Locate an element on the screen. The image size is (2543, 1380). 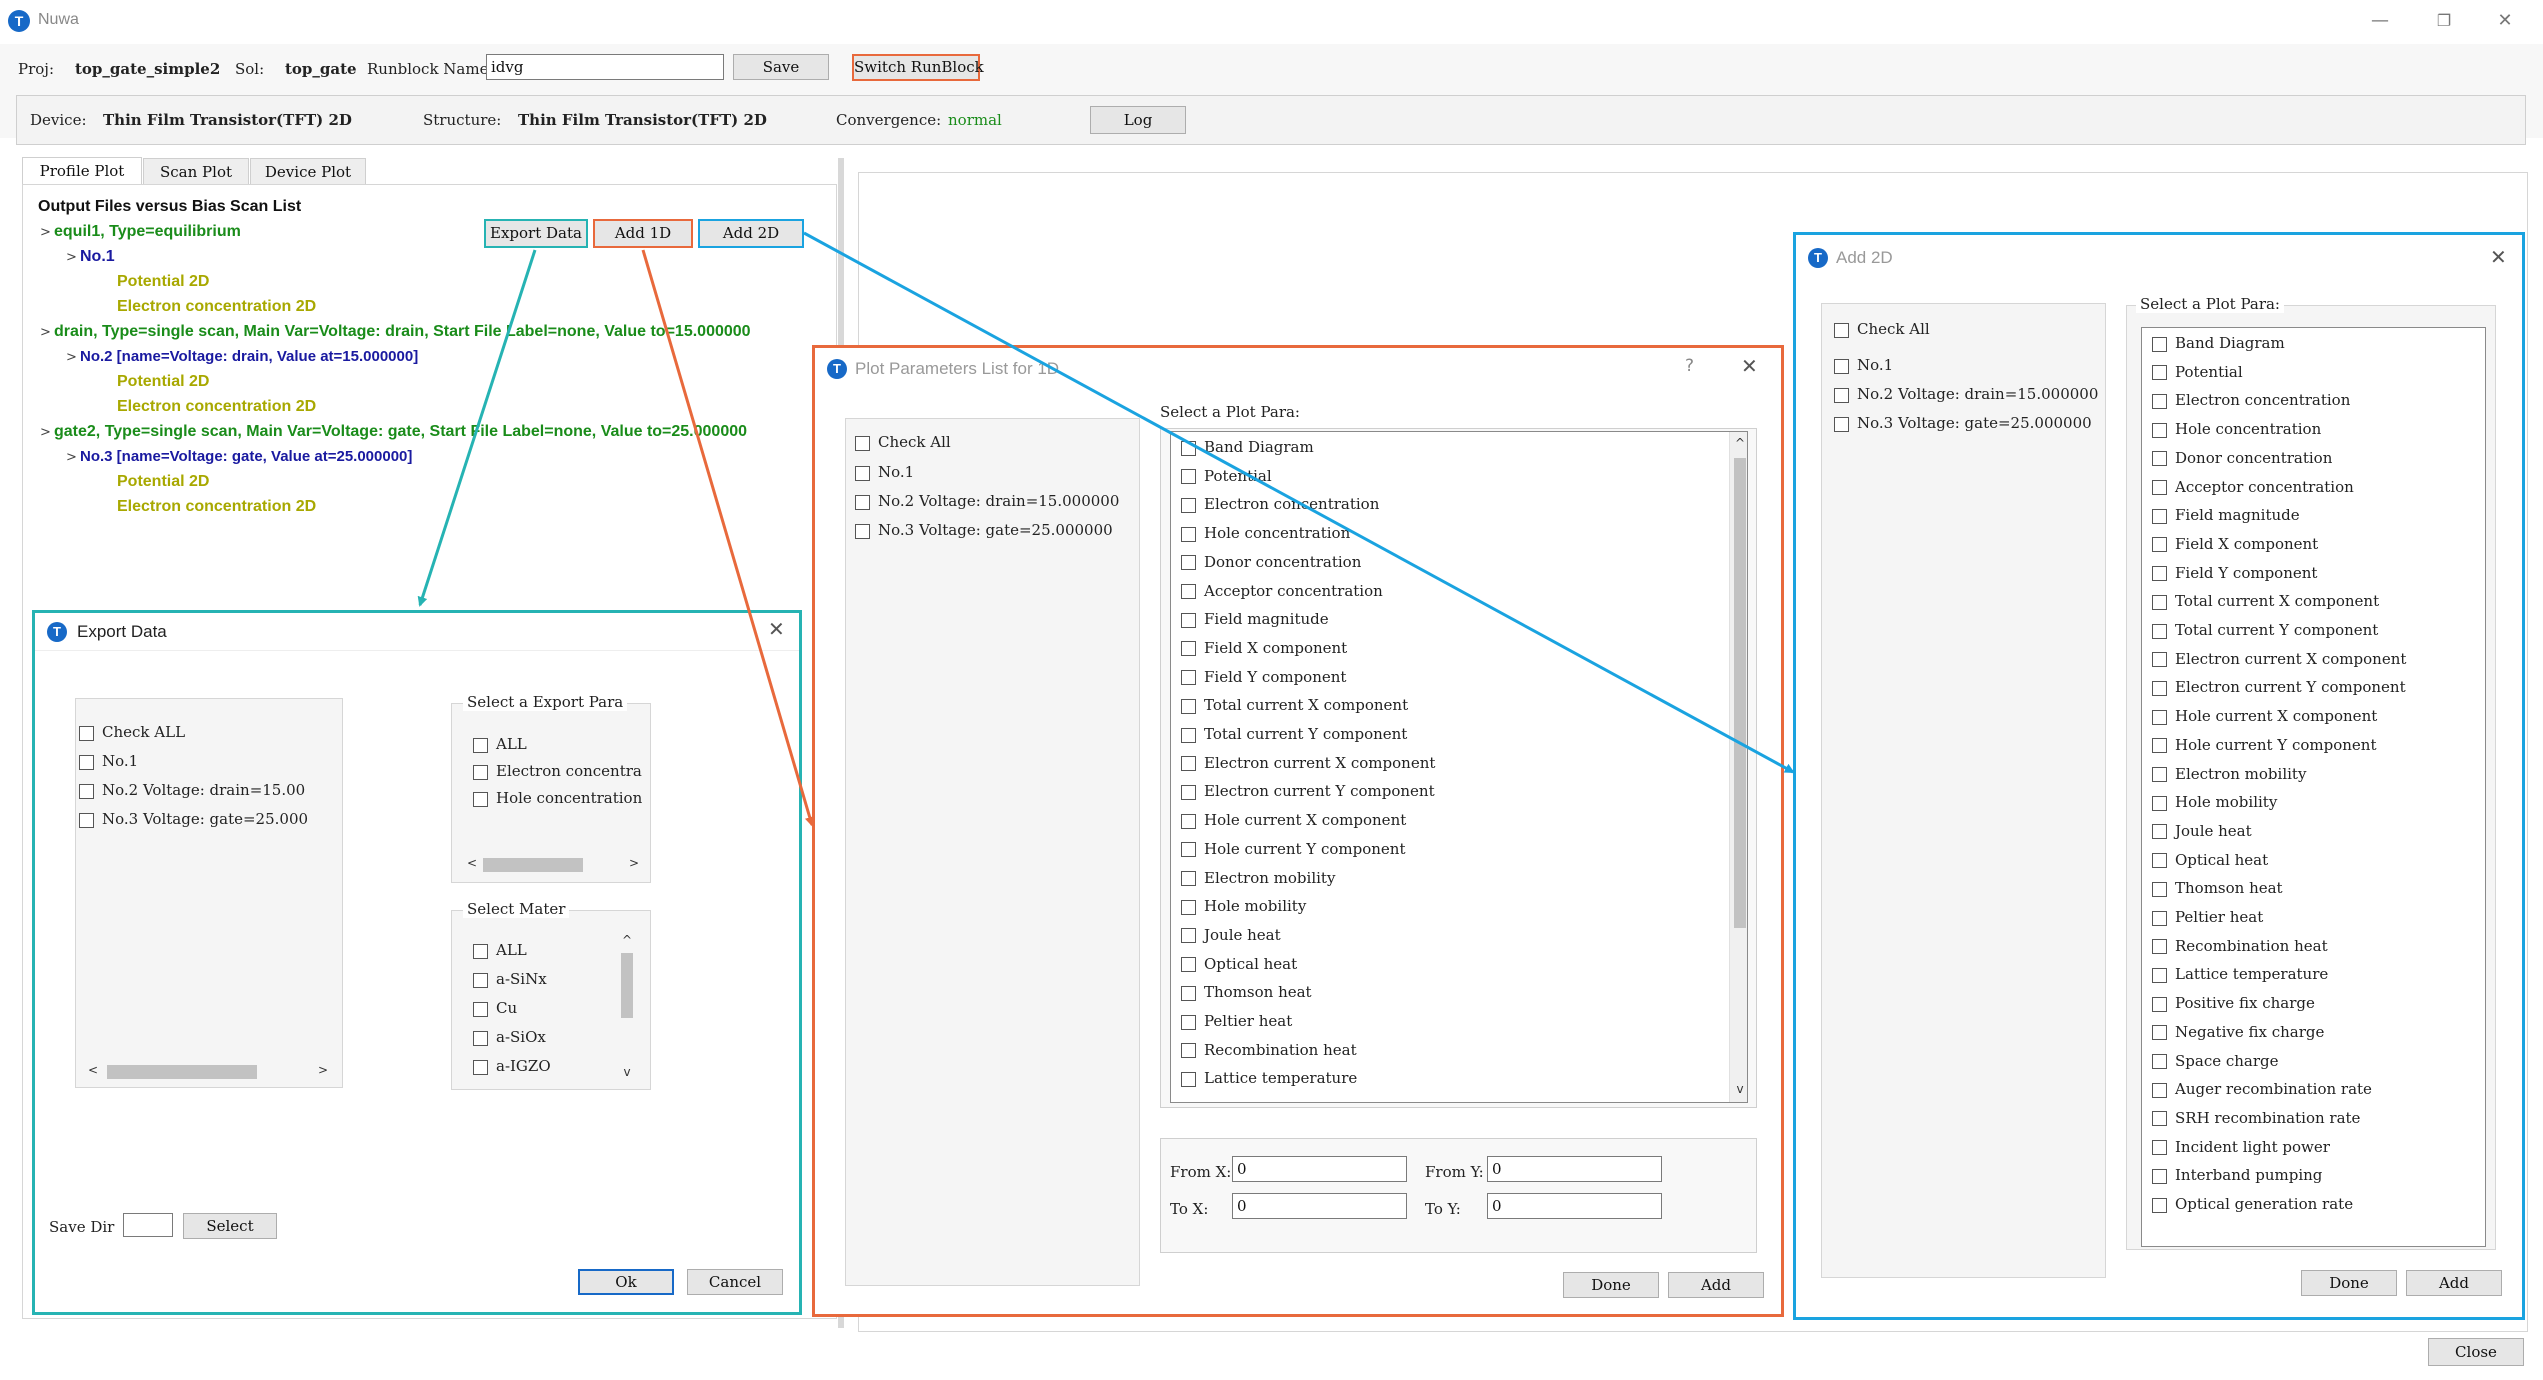
tree-leaf-potential: Potential 2D is located at coordinates (163, 382).